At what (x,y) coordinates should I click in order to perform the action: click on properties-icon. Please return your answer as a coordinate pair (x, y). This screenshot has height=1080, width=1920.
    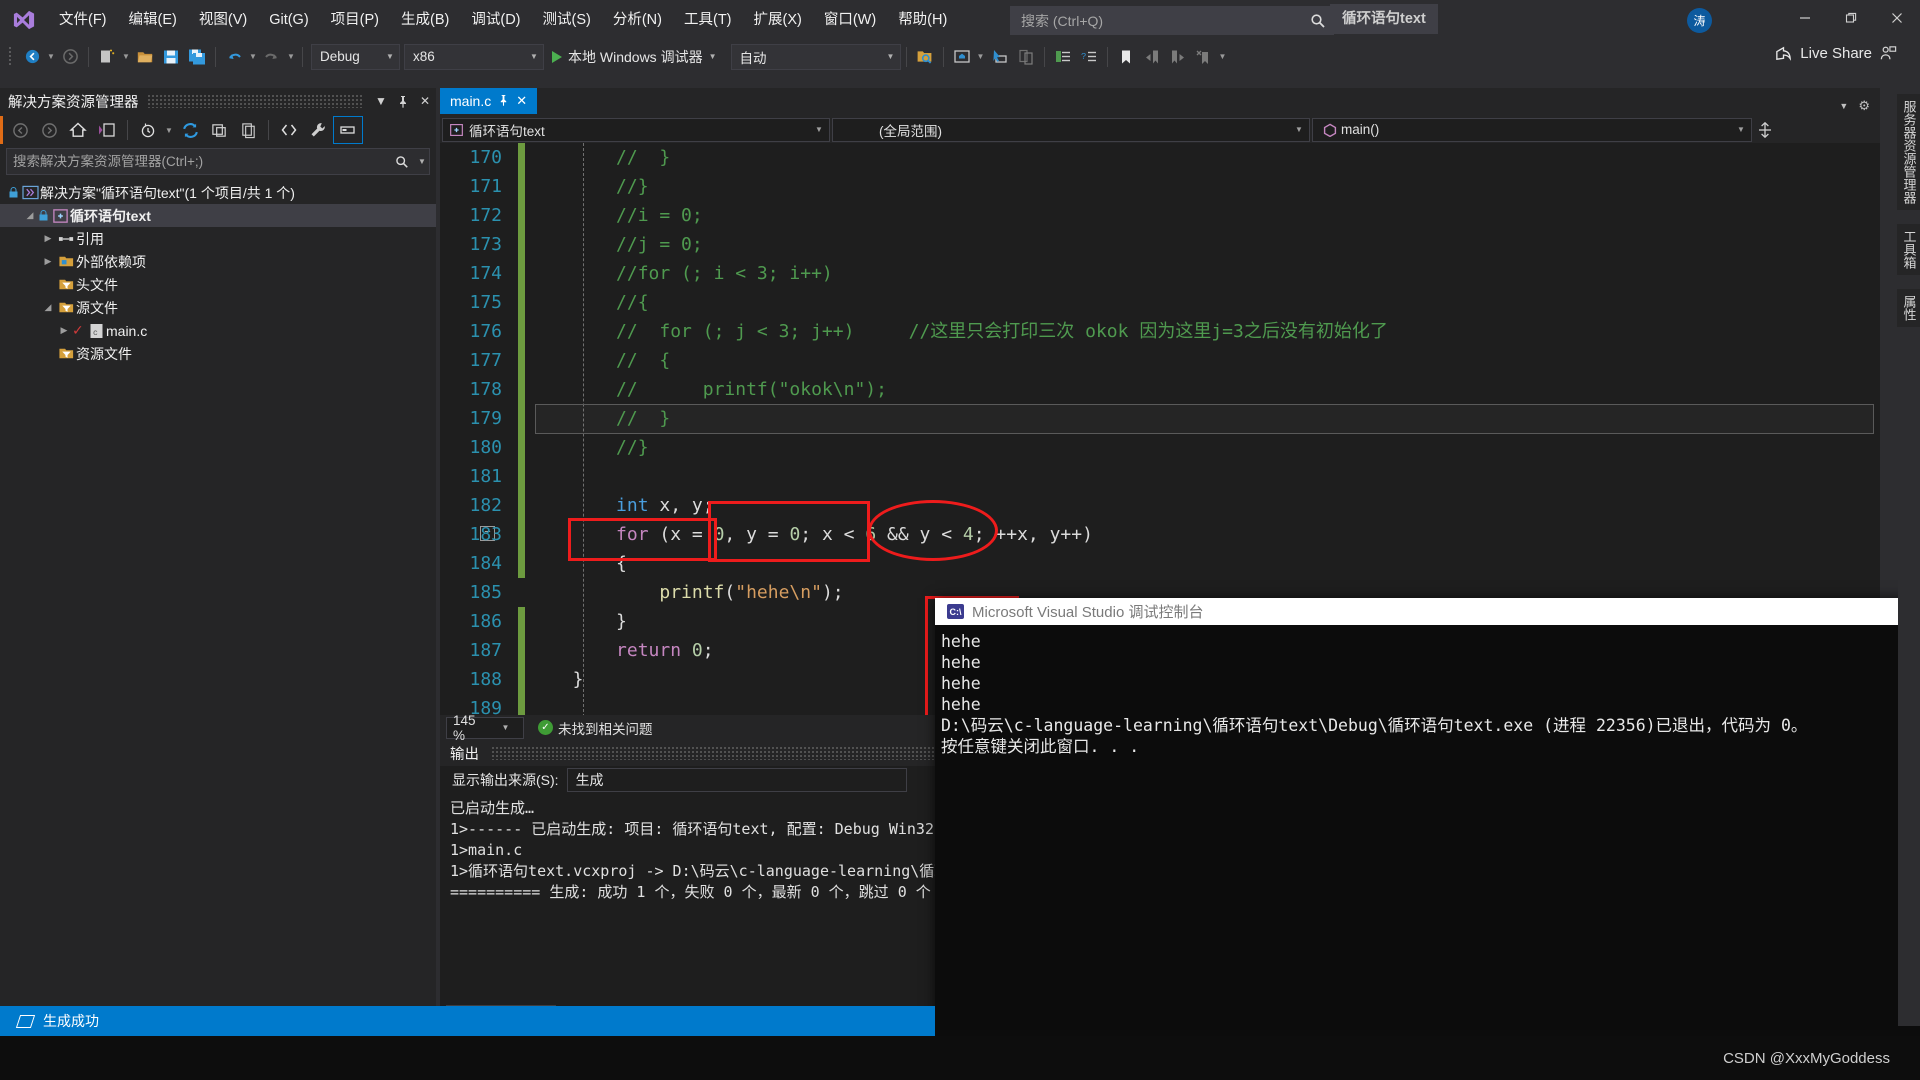
    Looking at the image, I should click on (318, 130).